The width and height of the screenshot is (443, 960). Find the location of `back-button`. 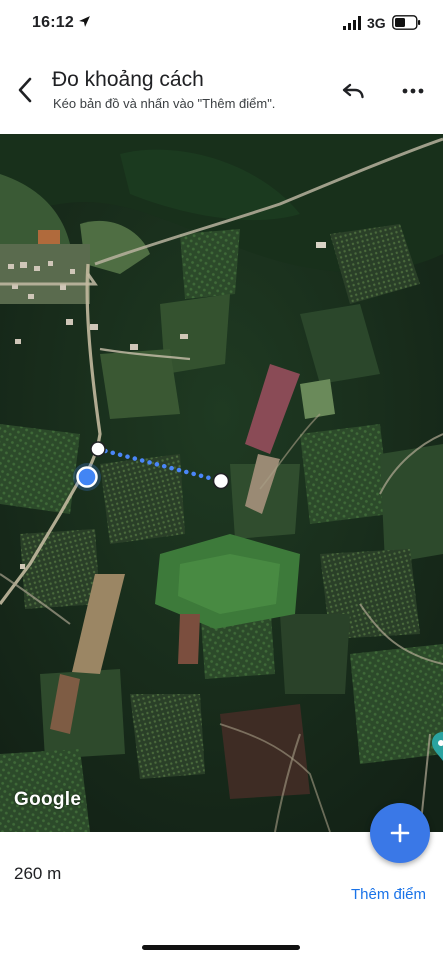

back-button is located at coordinates (25, 90).